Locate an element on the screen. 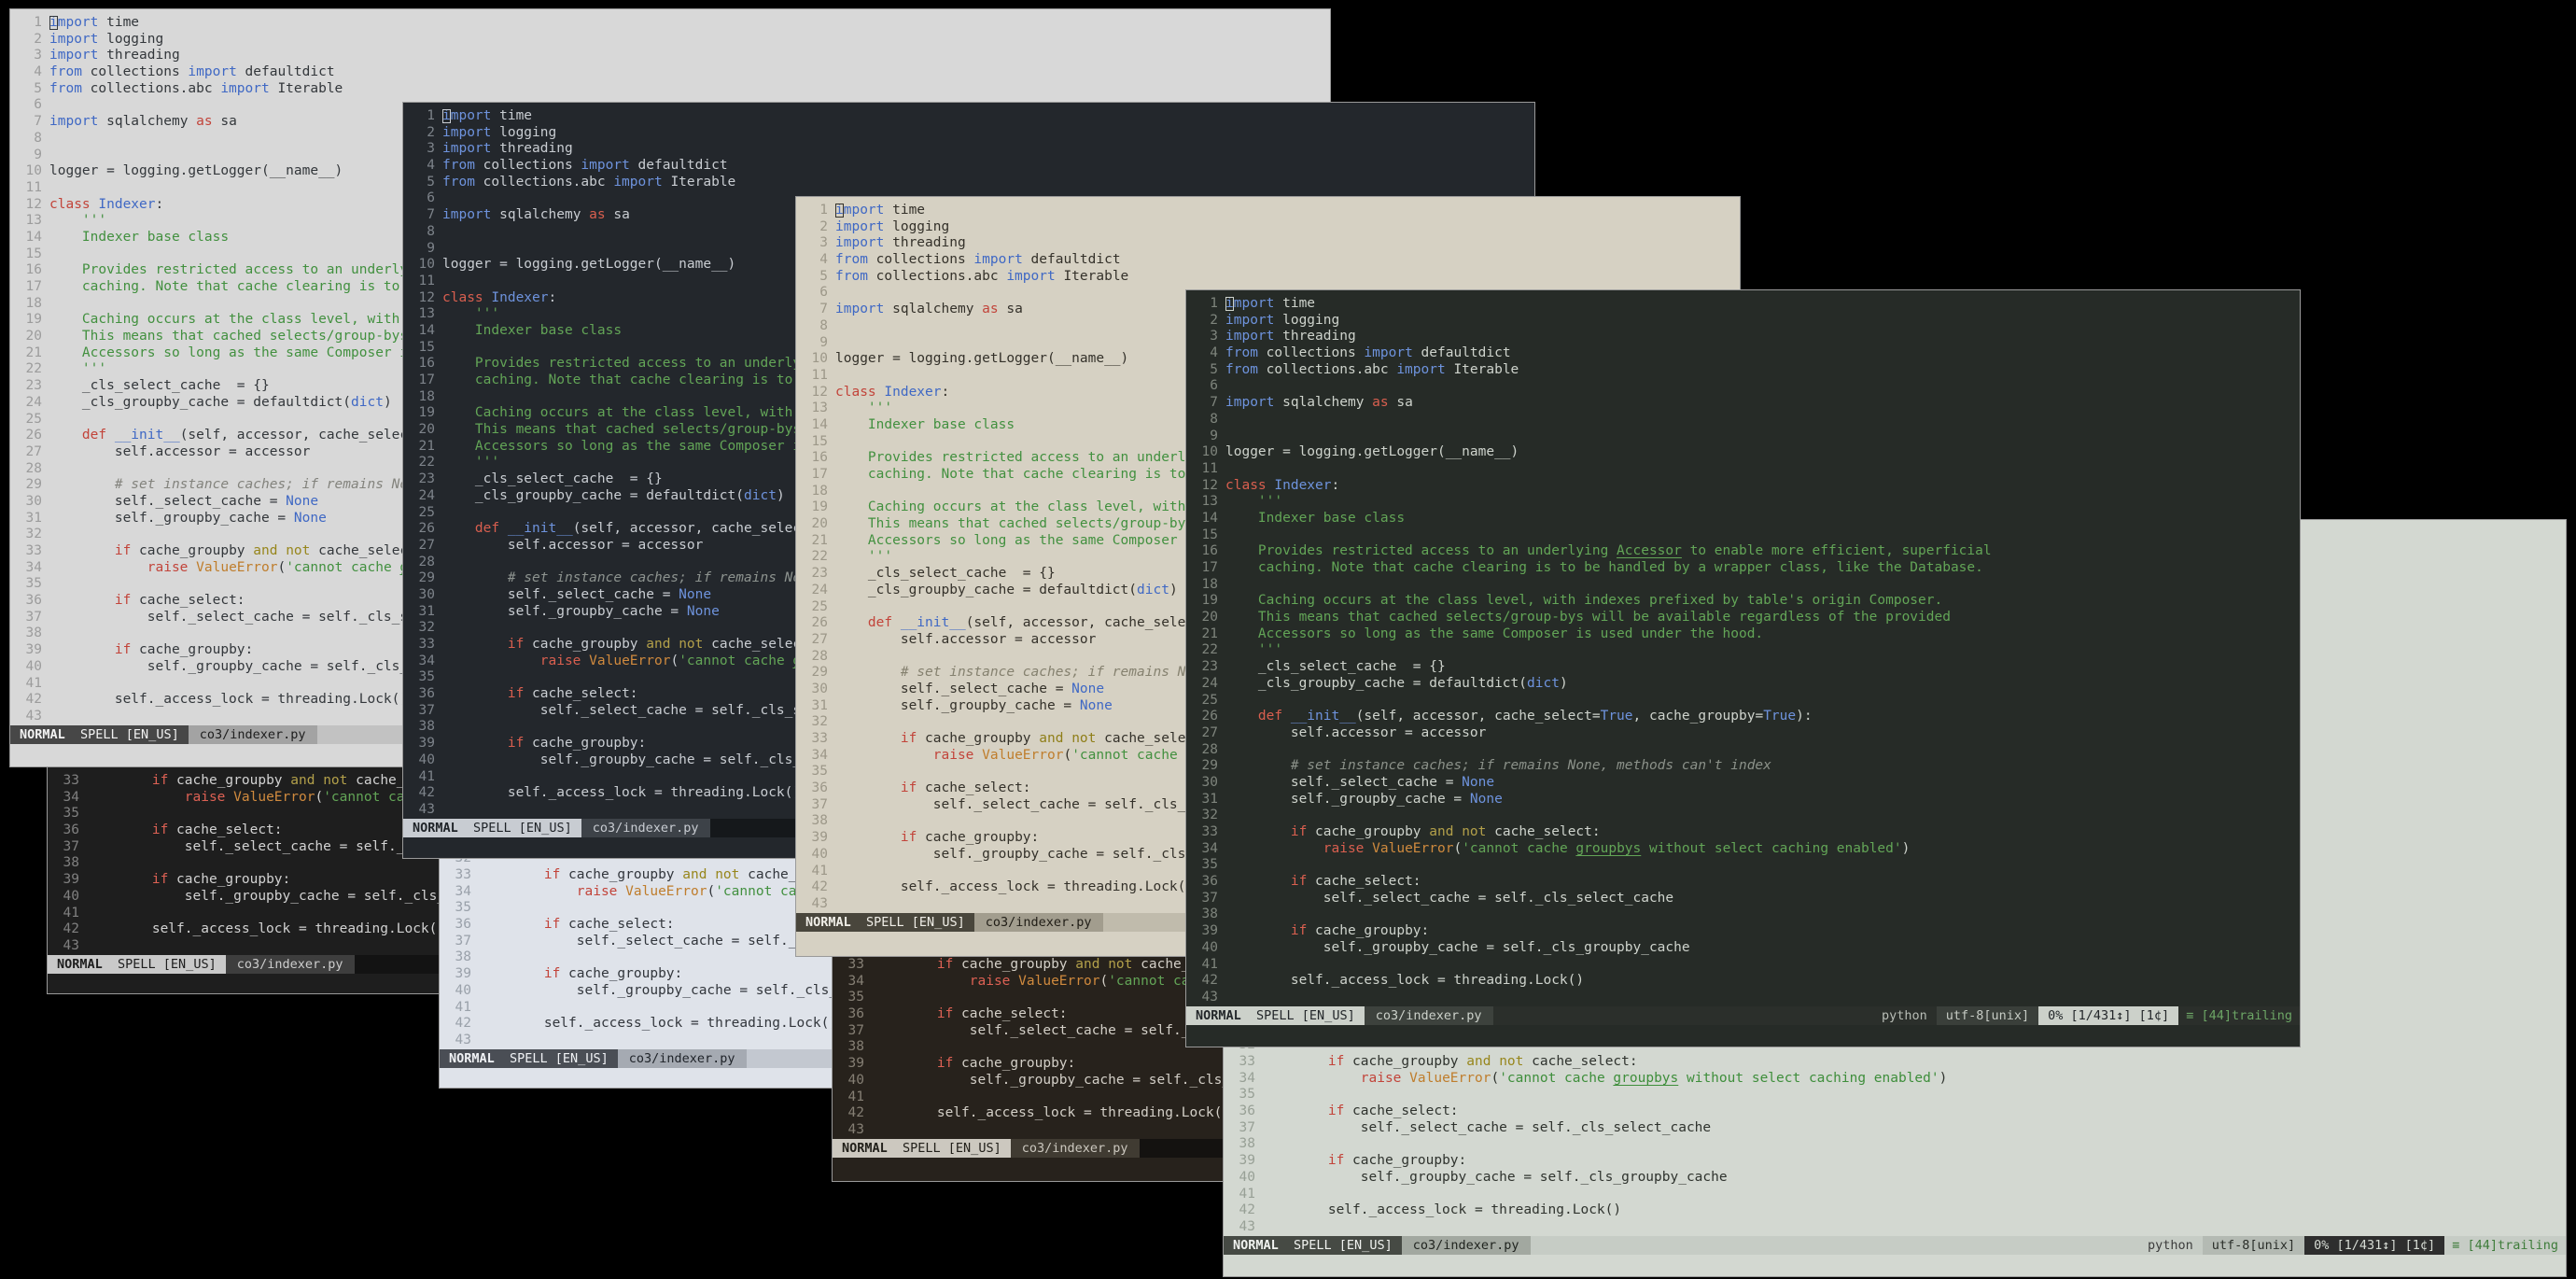 Image resolution: width=2576 pixels, height=1279 pixels. line-number: 26 is located at coordinates (1209, 716).